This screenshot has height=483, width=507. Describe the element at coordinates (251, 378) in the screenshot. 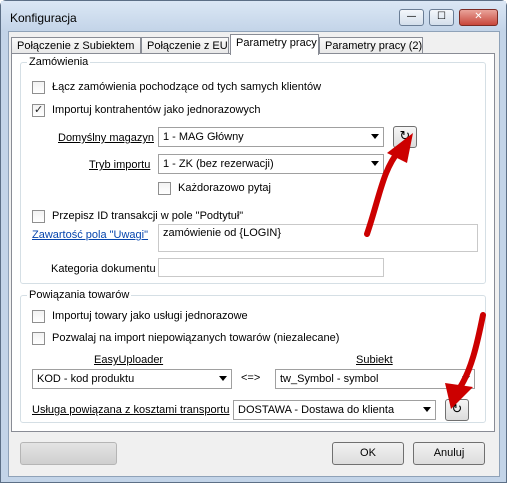

I see `mapping-symbol: <=>` at that location.